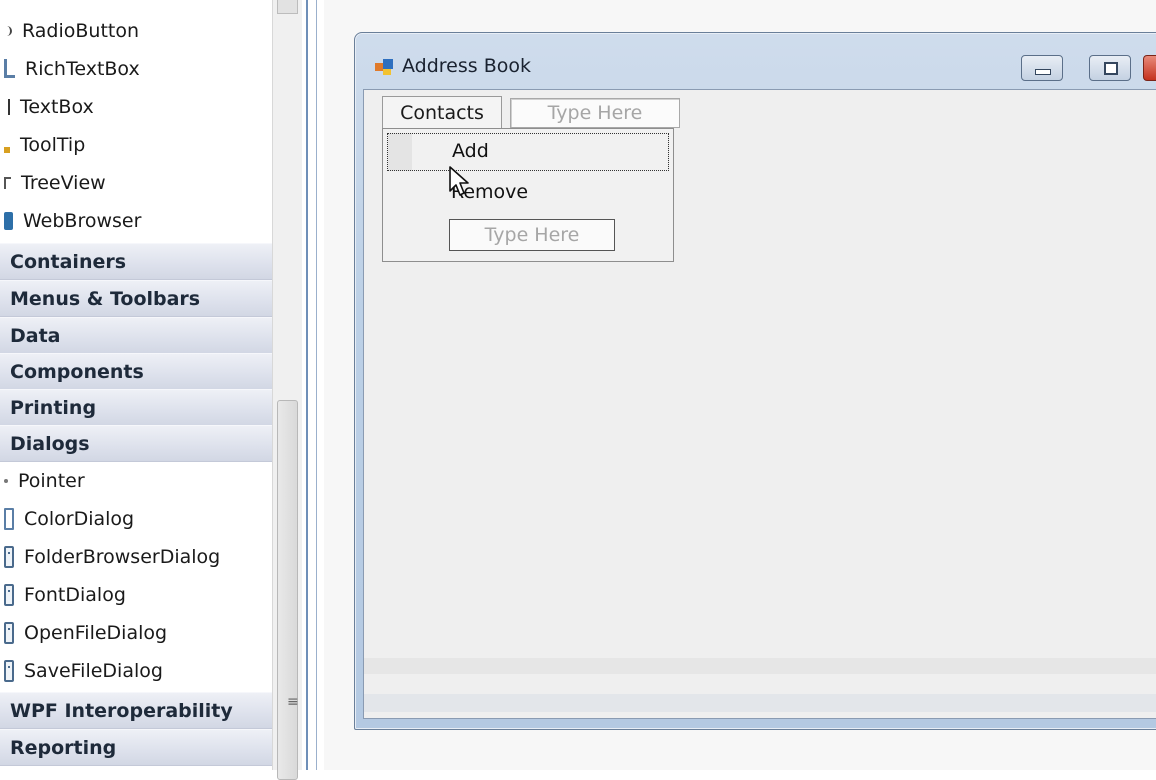 The width and height of the screenshot is (1156, 780). Describe the element at coordinates (9, 556) in the screenshot. I see `folderbrowserdialog-icon` at that location.